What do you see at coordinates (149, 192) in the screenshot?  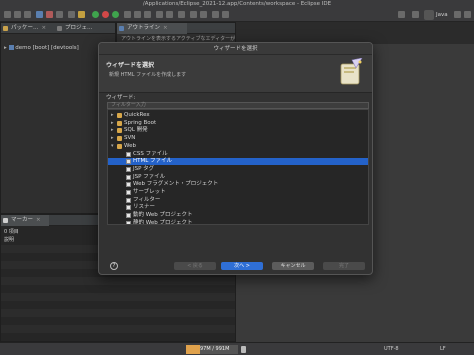 I see `tree-item-label: サーブレット` at bounding box center [149, 192].